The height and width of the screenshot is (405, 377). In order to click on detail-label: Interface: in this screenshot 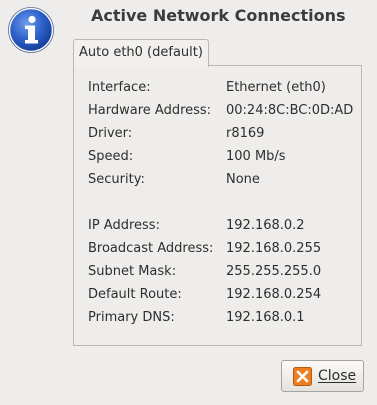, I will do `click(119, 87)`.